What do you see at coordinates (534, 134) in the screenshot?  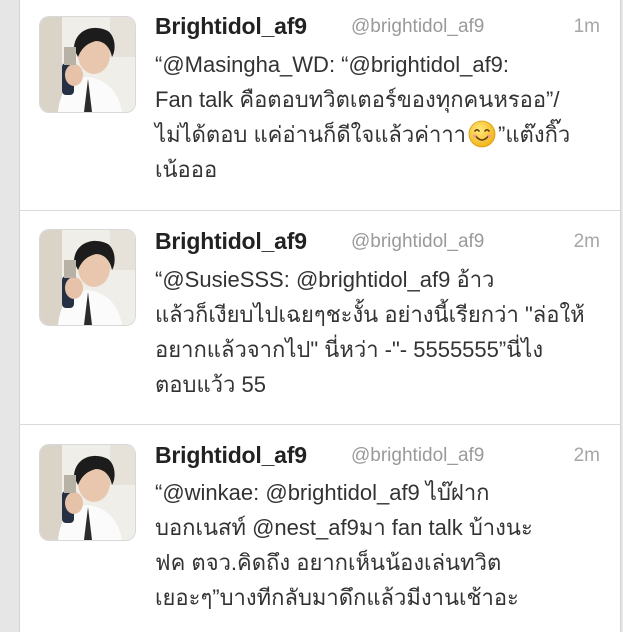 I see `tweet-text-segment: ”แต๊งกิ๊ว` at bounding box center [534, 134].